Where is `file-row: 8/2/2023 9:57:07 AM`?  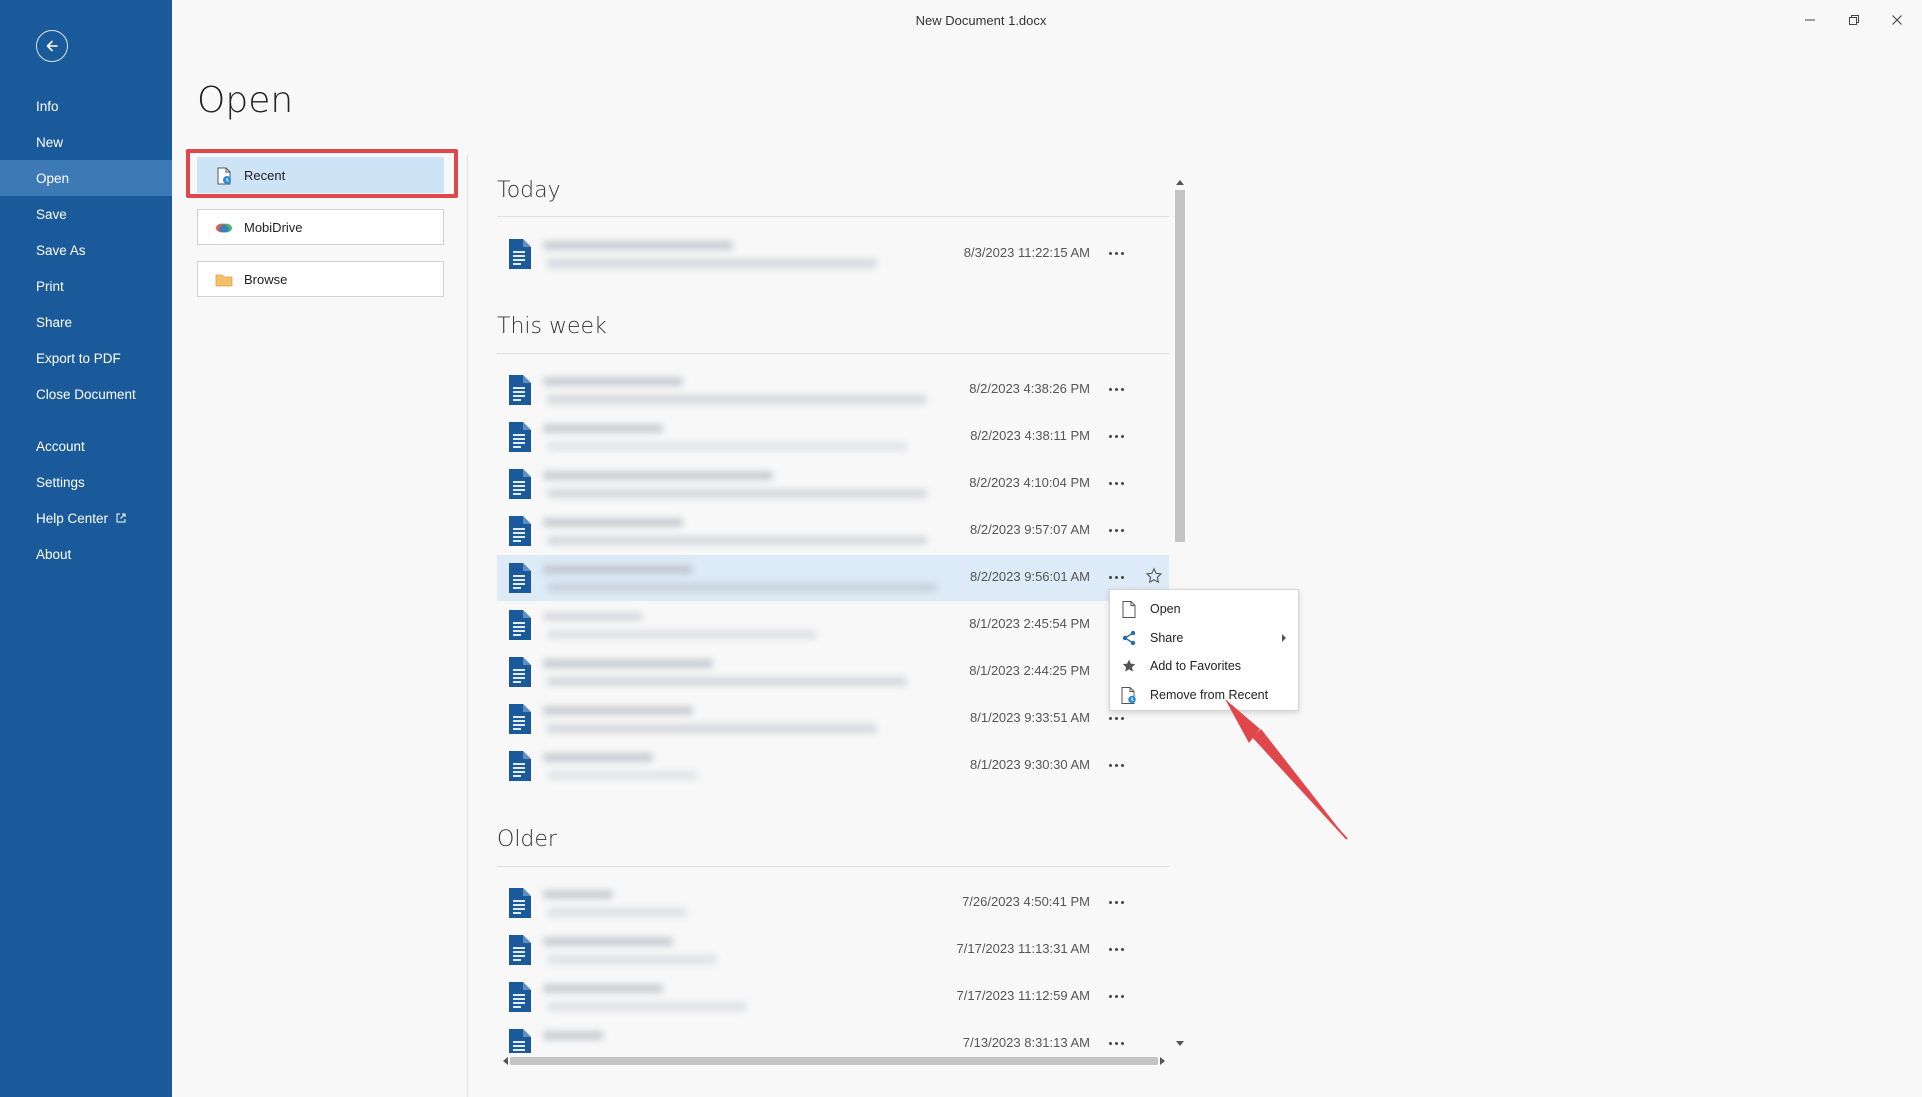 file-row: 8/2/2023 9:57:07 AM is located at coordinates (833, 531).